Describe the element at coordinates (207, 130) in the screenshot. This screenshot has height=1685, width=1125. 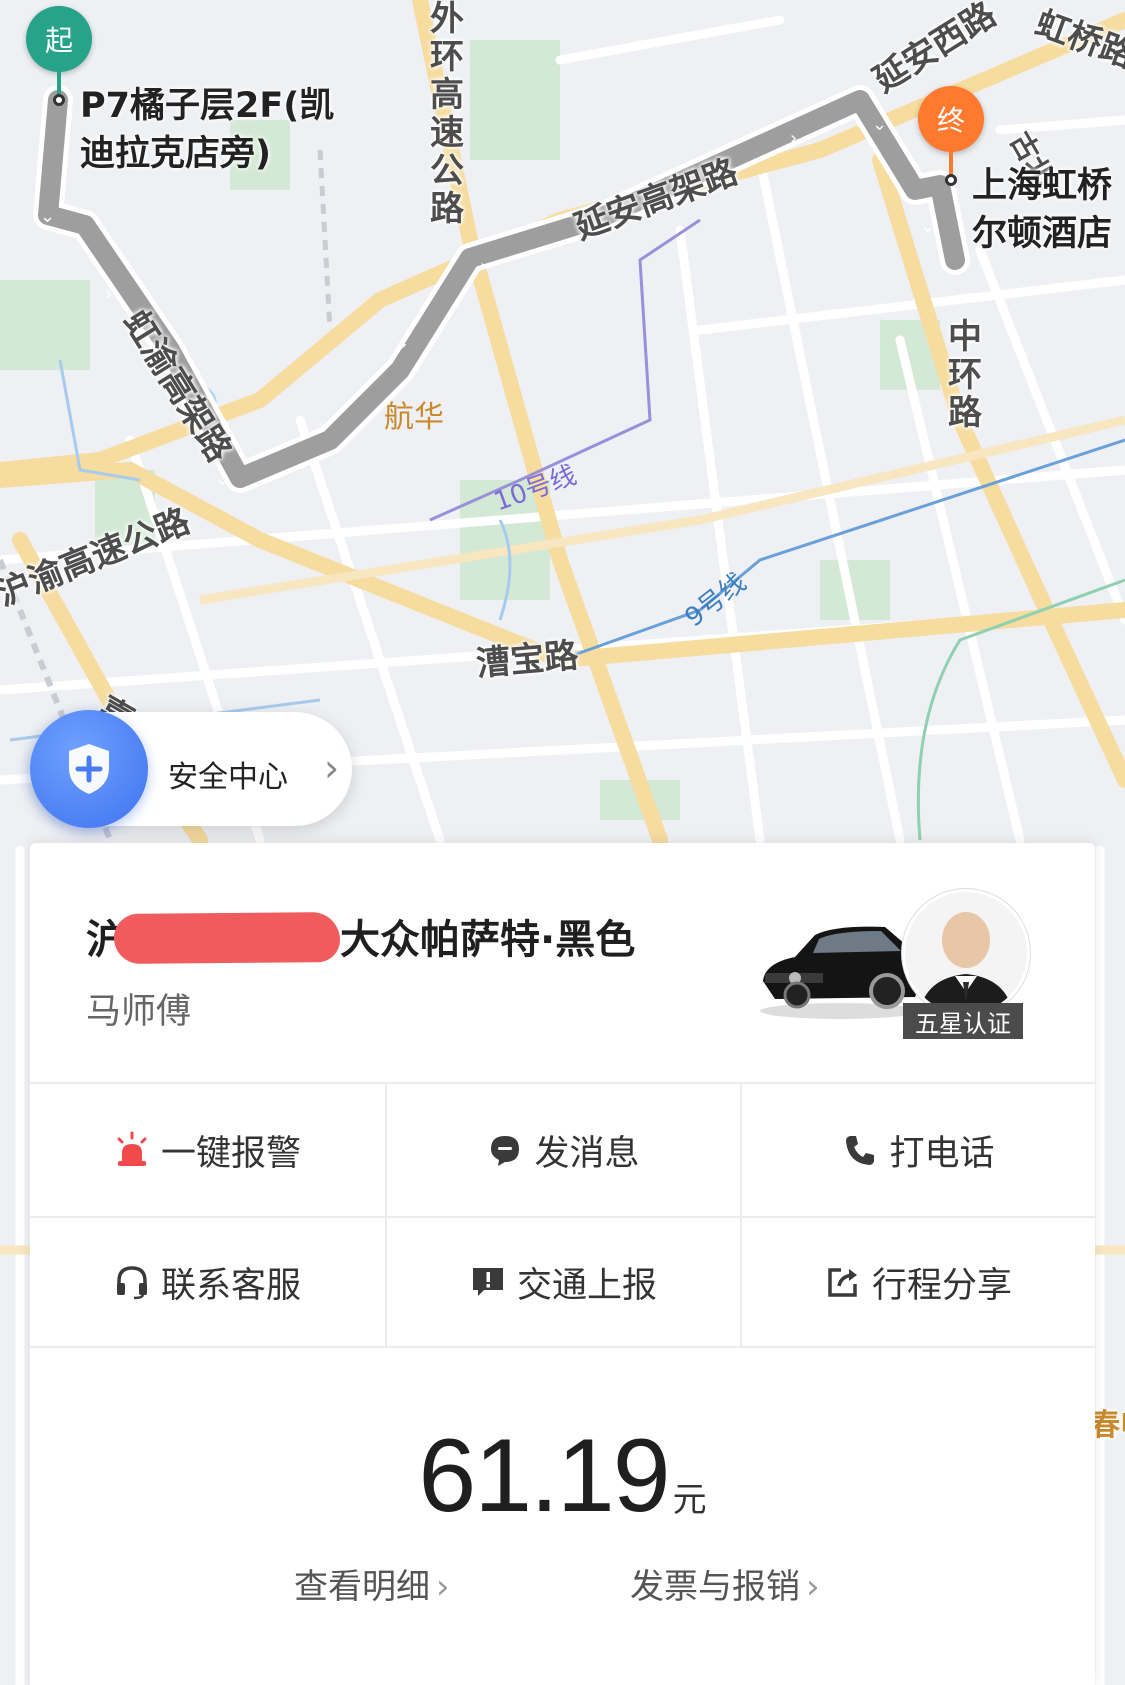
I see `start-location-name: P7橘子层2F(凯 迪拉克店旁)` at that location.